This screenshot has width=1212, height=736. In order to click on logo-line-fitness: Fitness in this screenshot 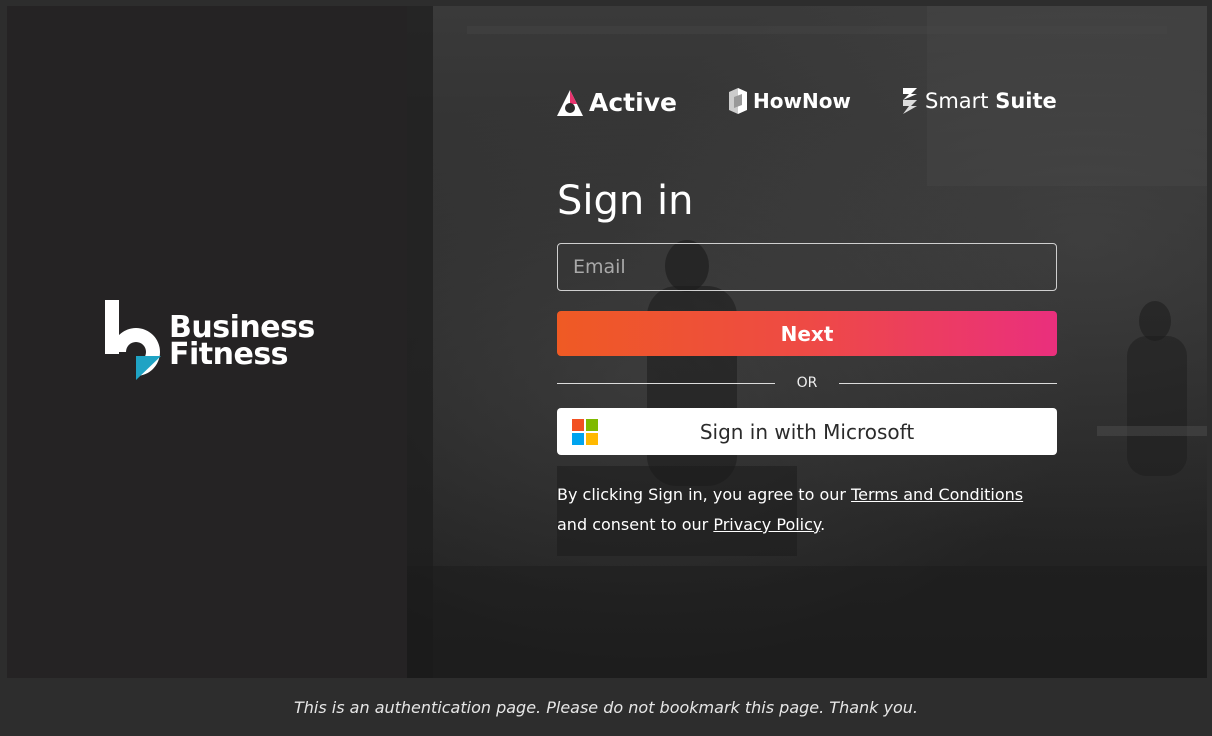, I will do `click(229, 354)`.